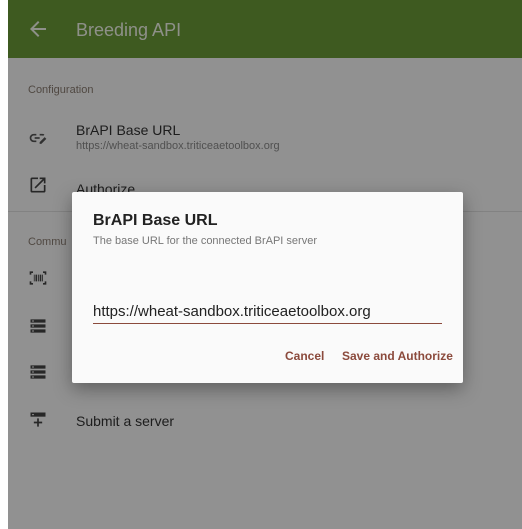 Image resolution: width=522 pixels, height=529 pixels. Describe the element at coordinates (397, 356) in the screenshot. I see `save-and-authorize-button: Save and Authorize` at that location.